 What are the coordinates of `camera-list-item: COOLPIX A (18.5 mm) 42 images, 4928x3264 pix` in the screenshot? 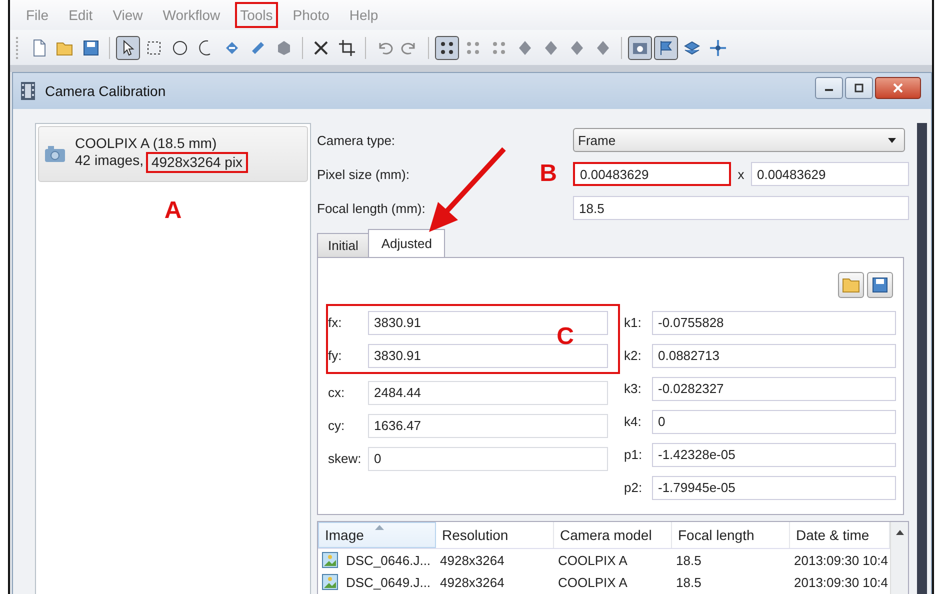 It's located at (173, 154).